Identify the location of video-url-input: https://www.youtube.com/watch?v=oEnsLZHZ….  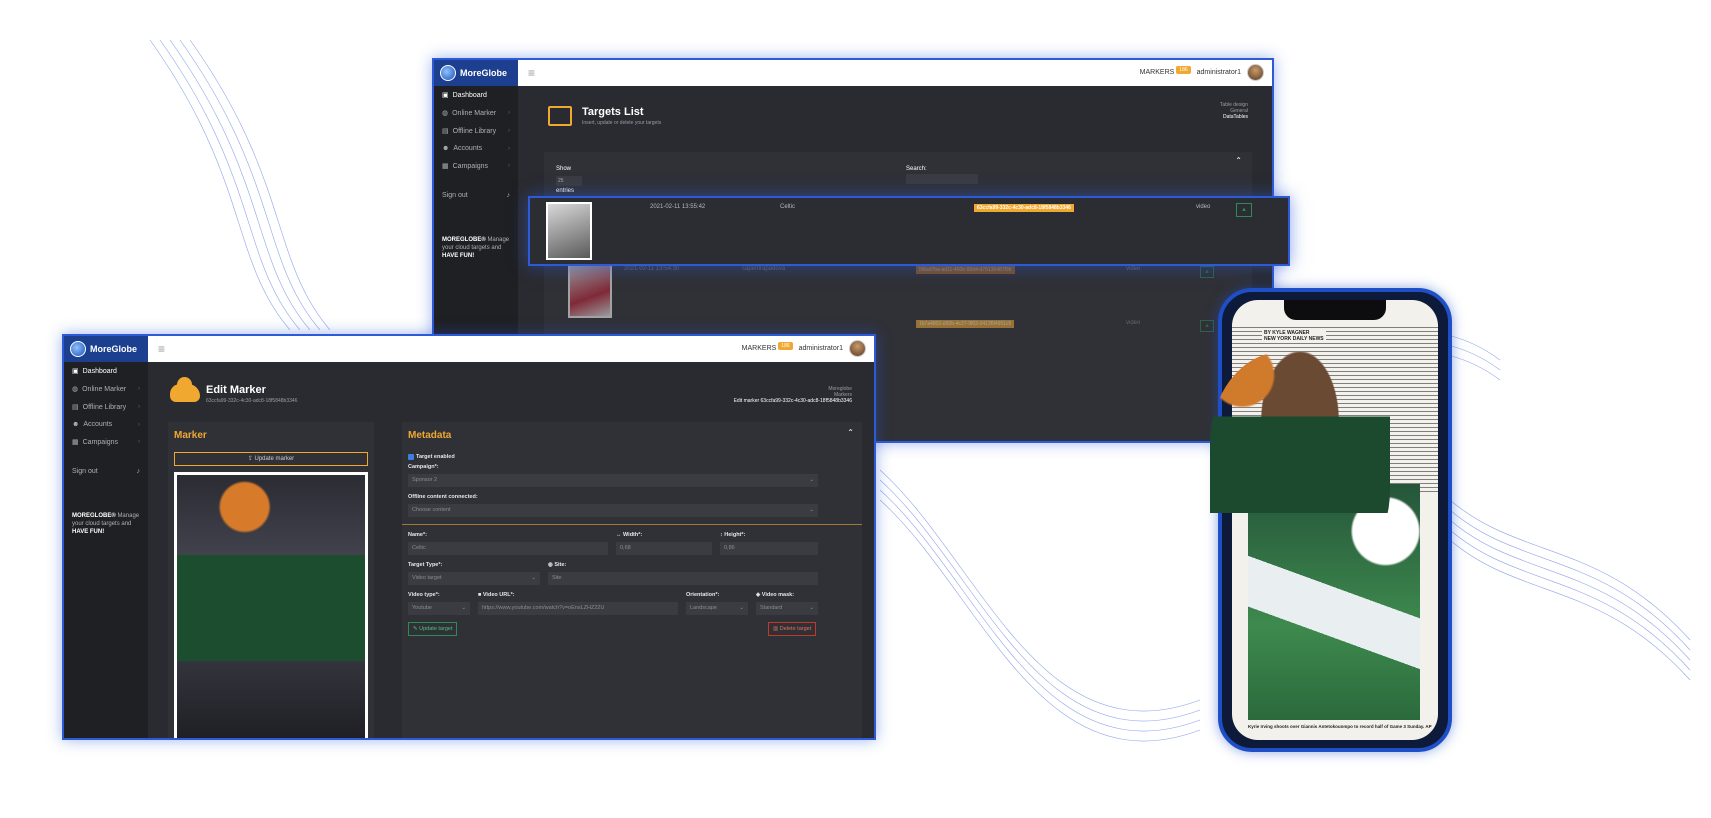
(578, 608).